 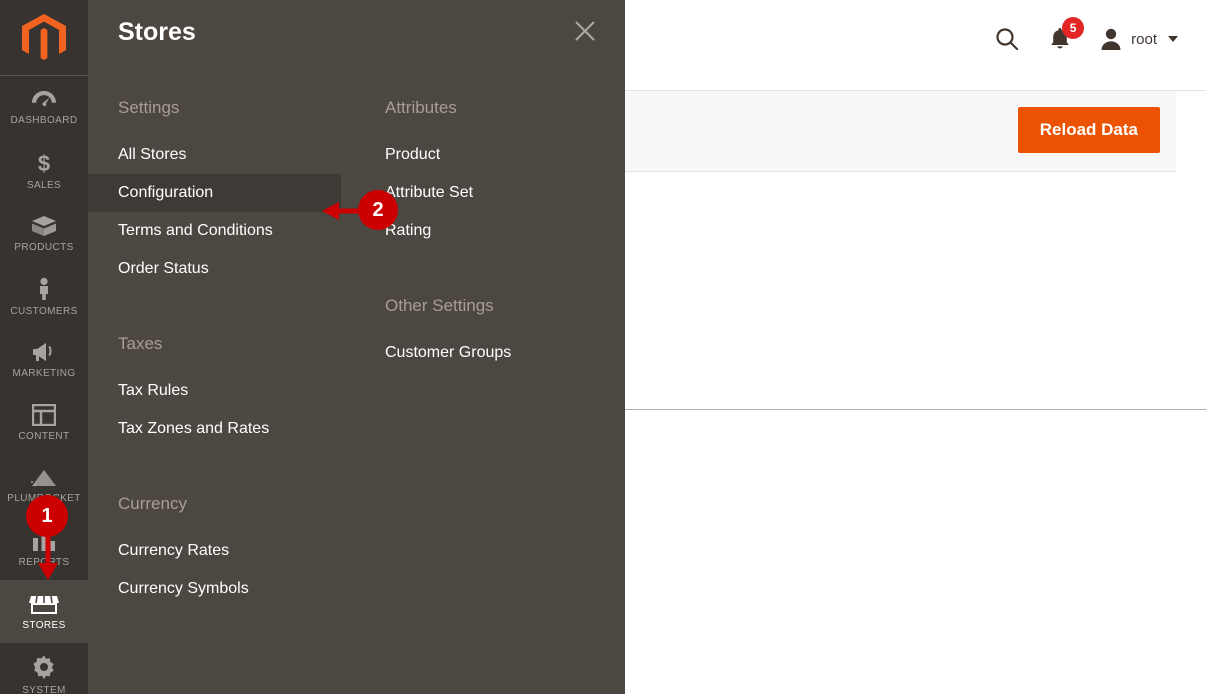 I want to click on menu-item-configuration: Configuration, so click(x=214, y=193).